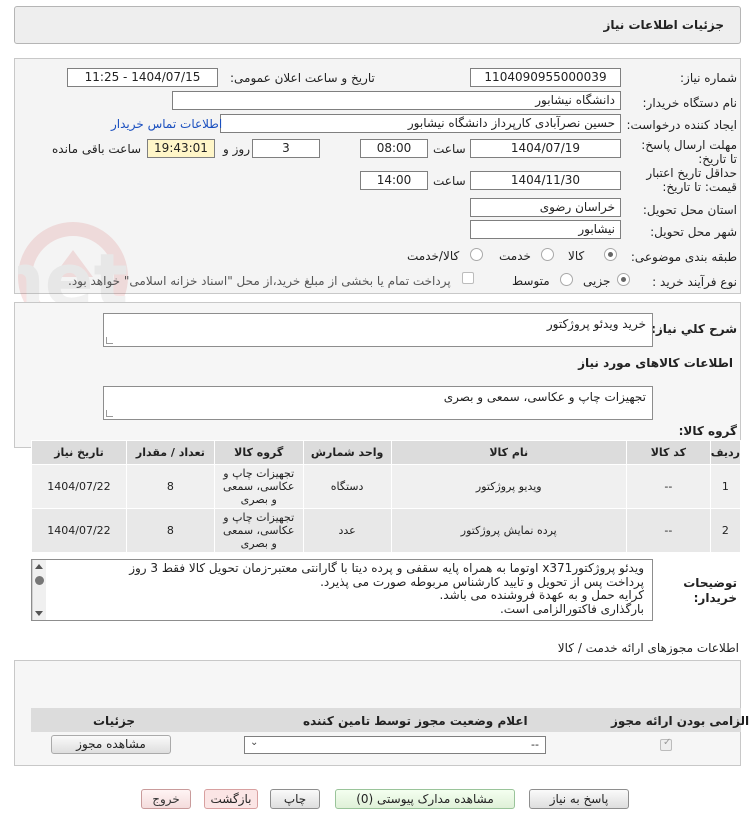 Image resolution: width=755 pixels, height=825 pixels. What do you see at coordinates (690, 103) in the screenshot?
I see `buyer-org-label: نام دستگاه خریدار:` at bounding box center [690, 103].